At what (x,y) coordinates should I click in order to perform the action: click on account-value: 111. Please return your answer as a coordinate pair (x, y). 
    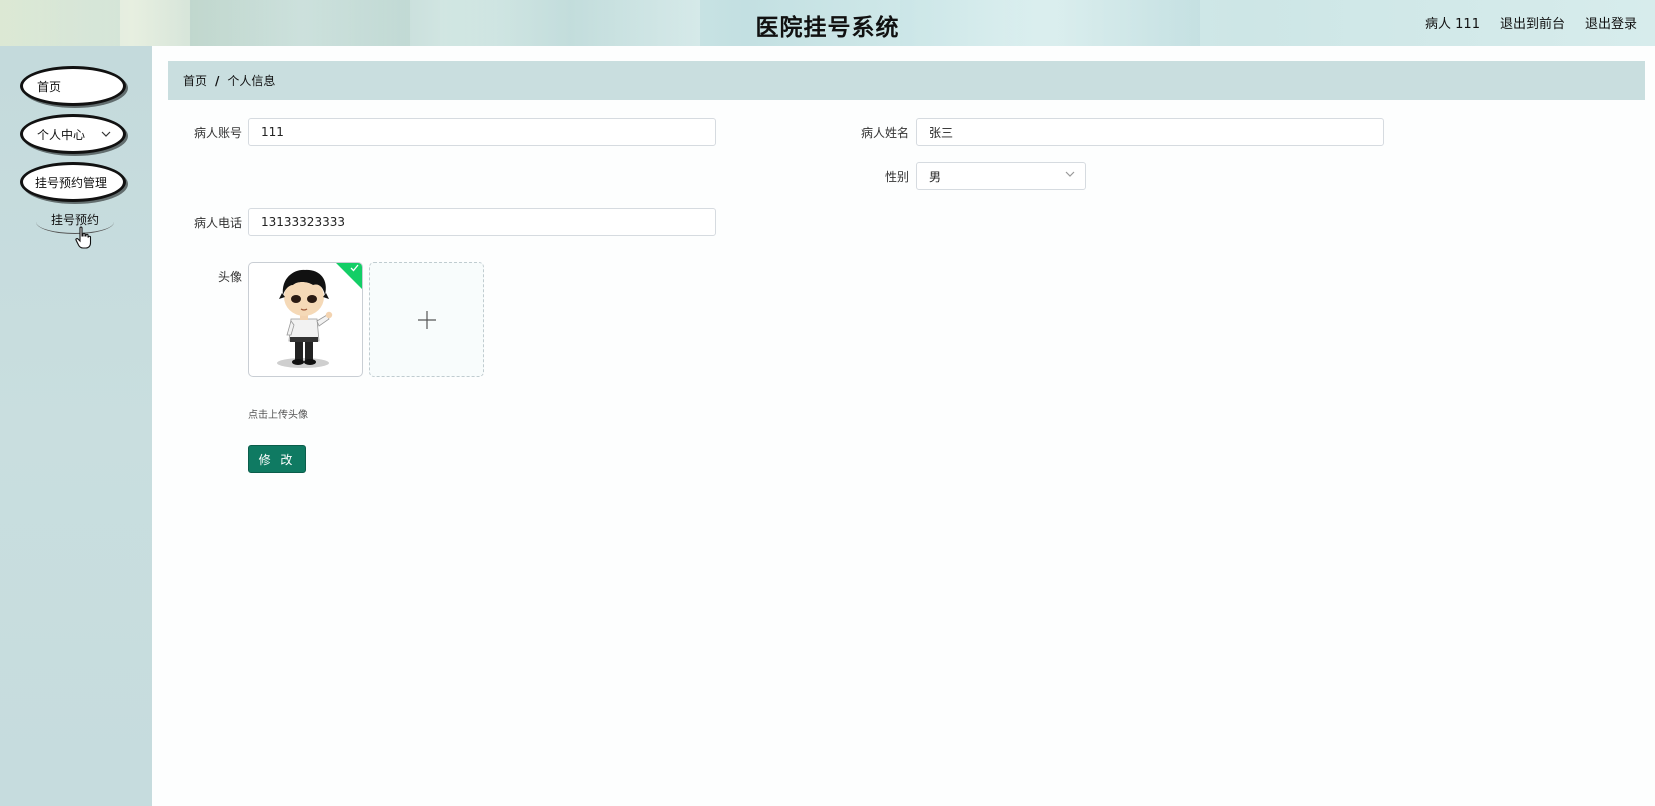
    Looking at the image, I should click on (272, 132).